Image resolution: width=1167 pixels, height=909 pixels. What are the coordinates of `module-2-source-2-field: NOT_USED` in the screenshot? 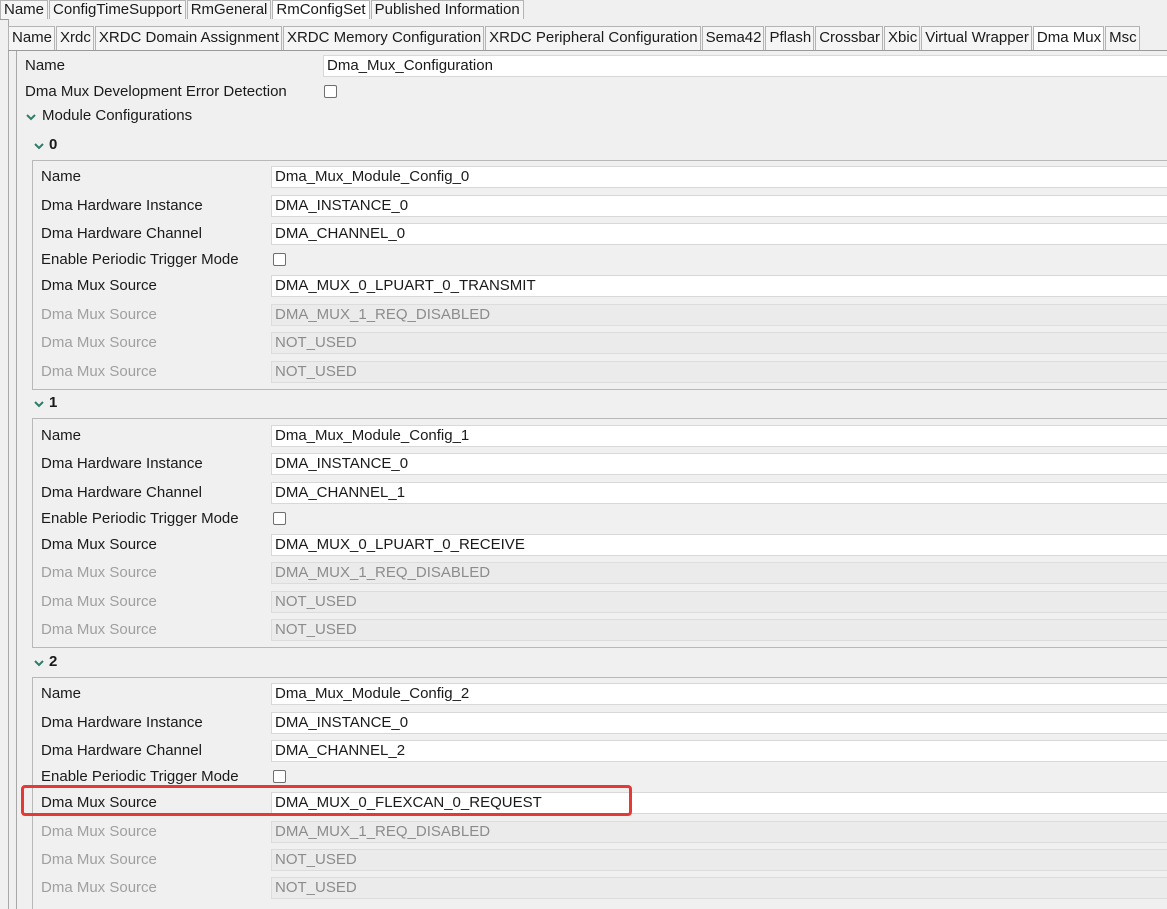 It's located at (719, 860).